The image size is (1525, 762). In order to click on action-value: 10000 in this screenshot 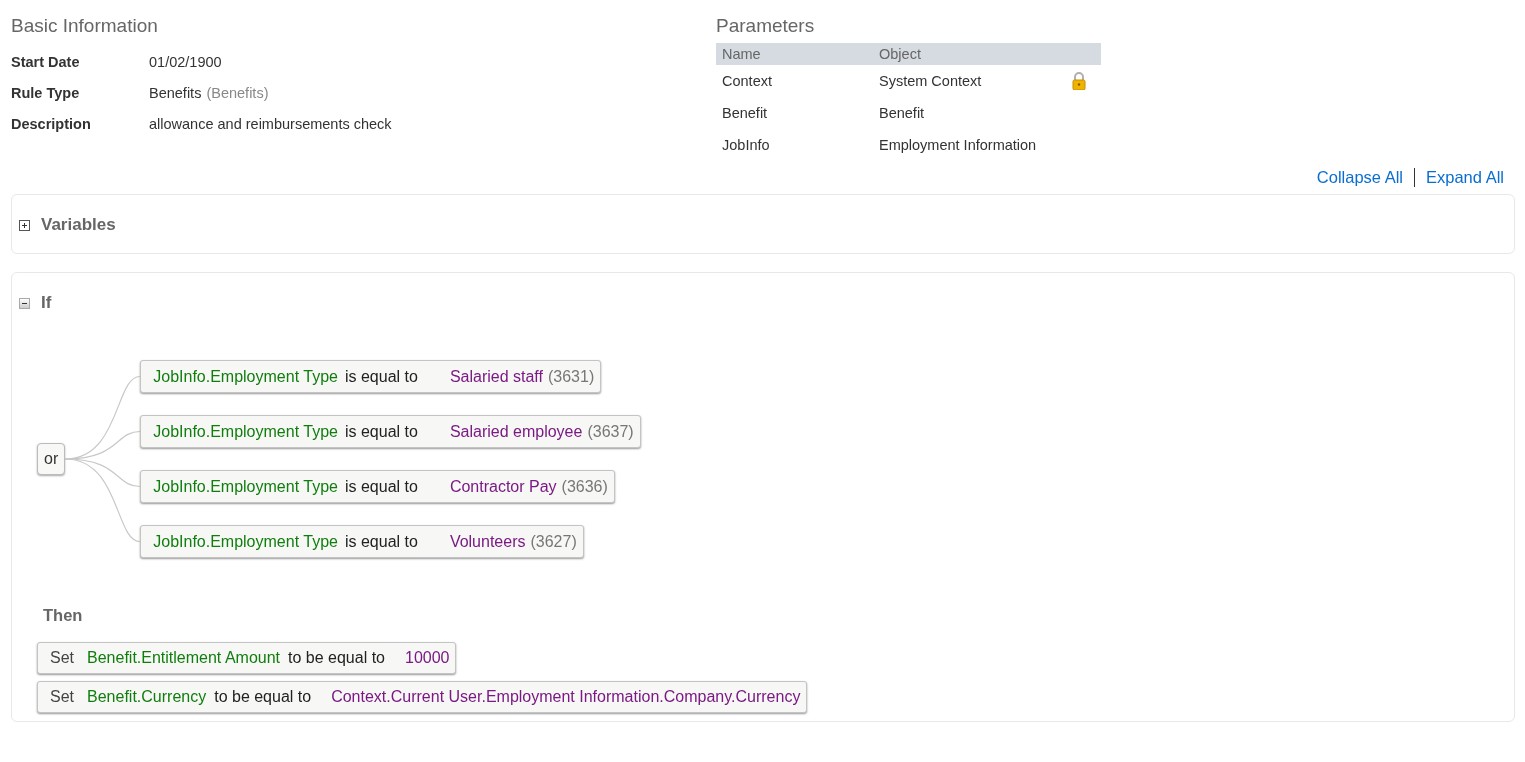, I will do `click(427, 658)`.